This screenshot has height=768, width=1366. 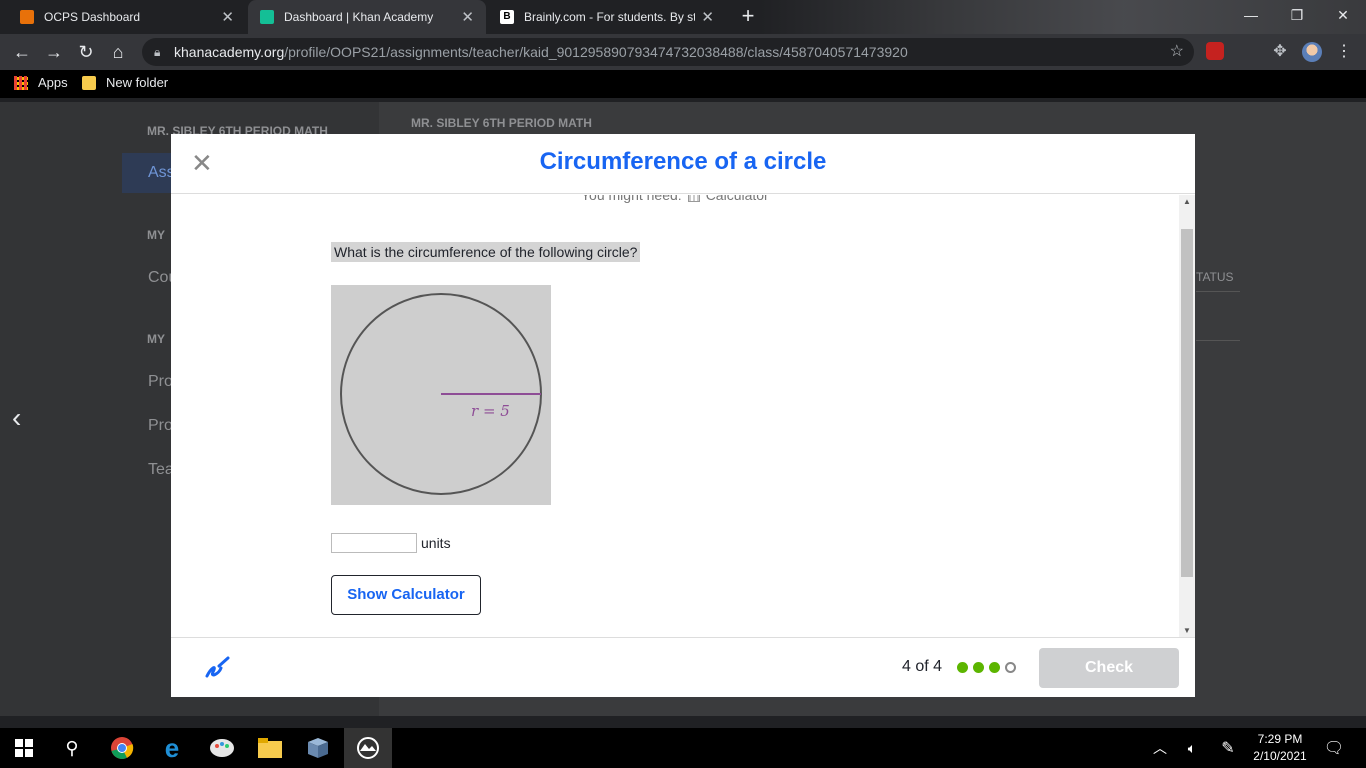 I want to click on circle-diagram: r = 5, so click(x=441, y=394).